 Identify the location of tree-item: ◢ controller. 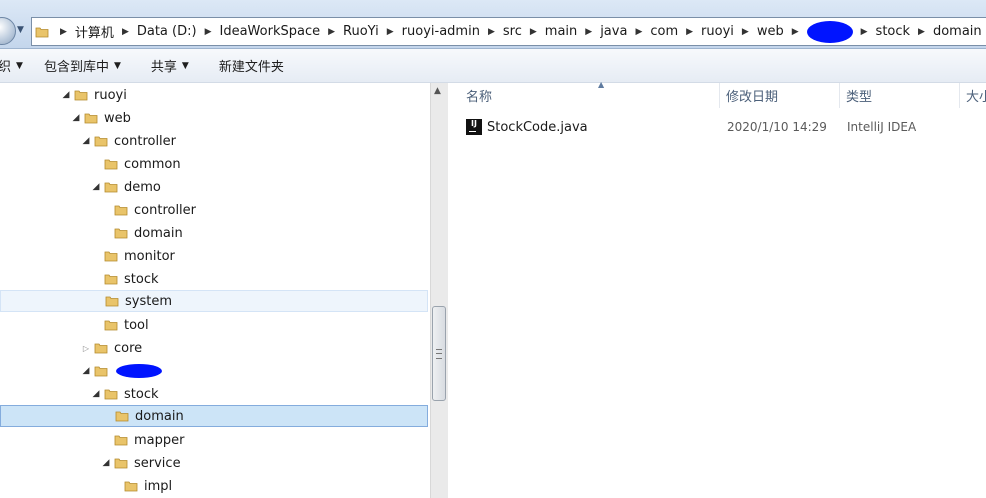
(214, 141).